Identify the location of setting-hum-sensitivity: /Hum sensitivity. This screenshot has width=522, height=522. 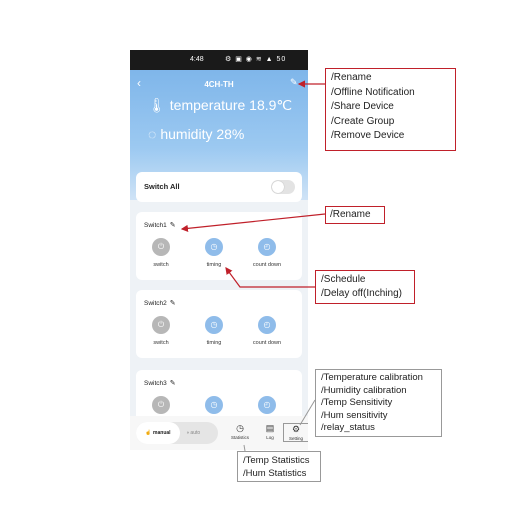
(354, 415).